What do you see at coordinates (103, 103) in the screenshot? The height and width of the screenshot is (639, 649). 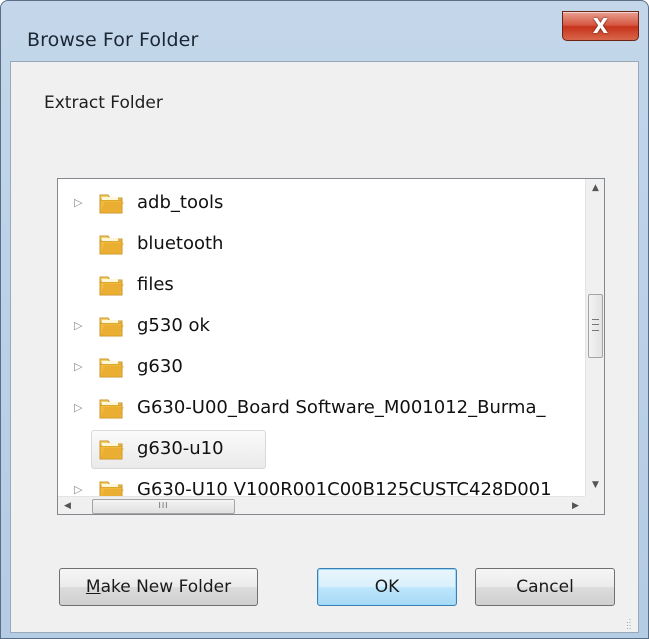 I see `dialog-description: Extract Folder` at bounding box center [103, 103].